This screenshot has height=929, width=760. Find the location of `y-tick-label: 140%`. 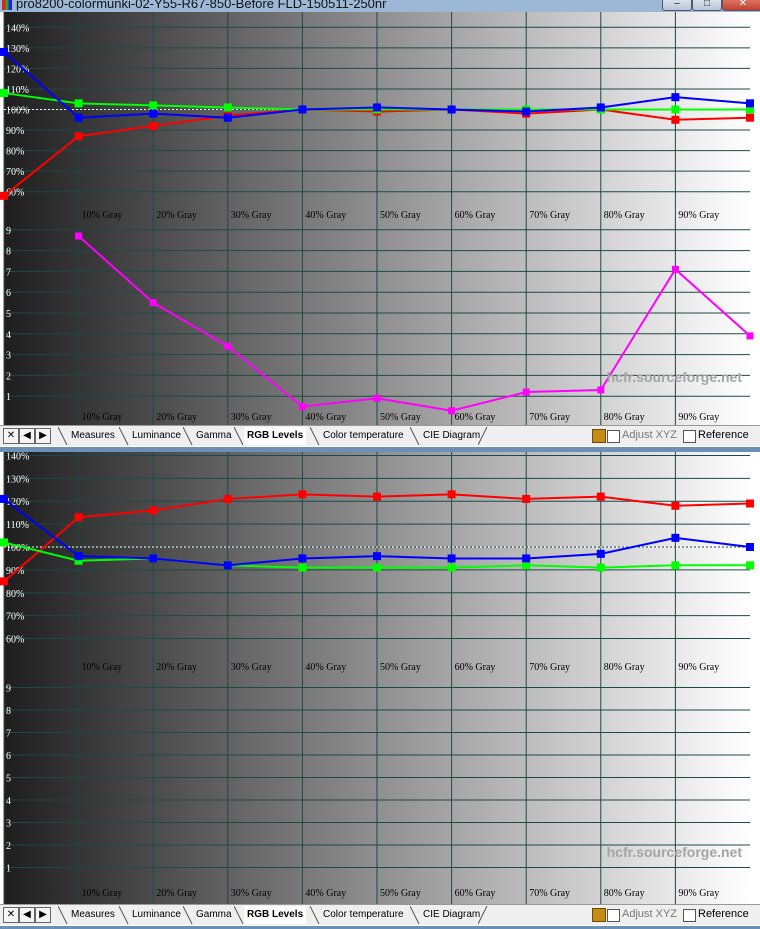

y-tick-label: 140% is located at coordinates (17, 457).